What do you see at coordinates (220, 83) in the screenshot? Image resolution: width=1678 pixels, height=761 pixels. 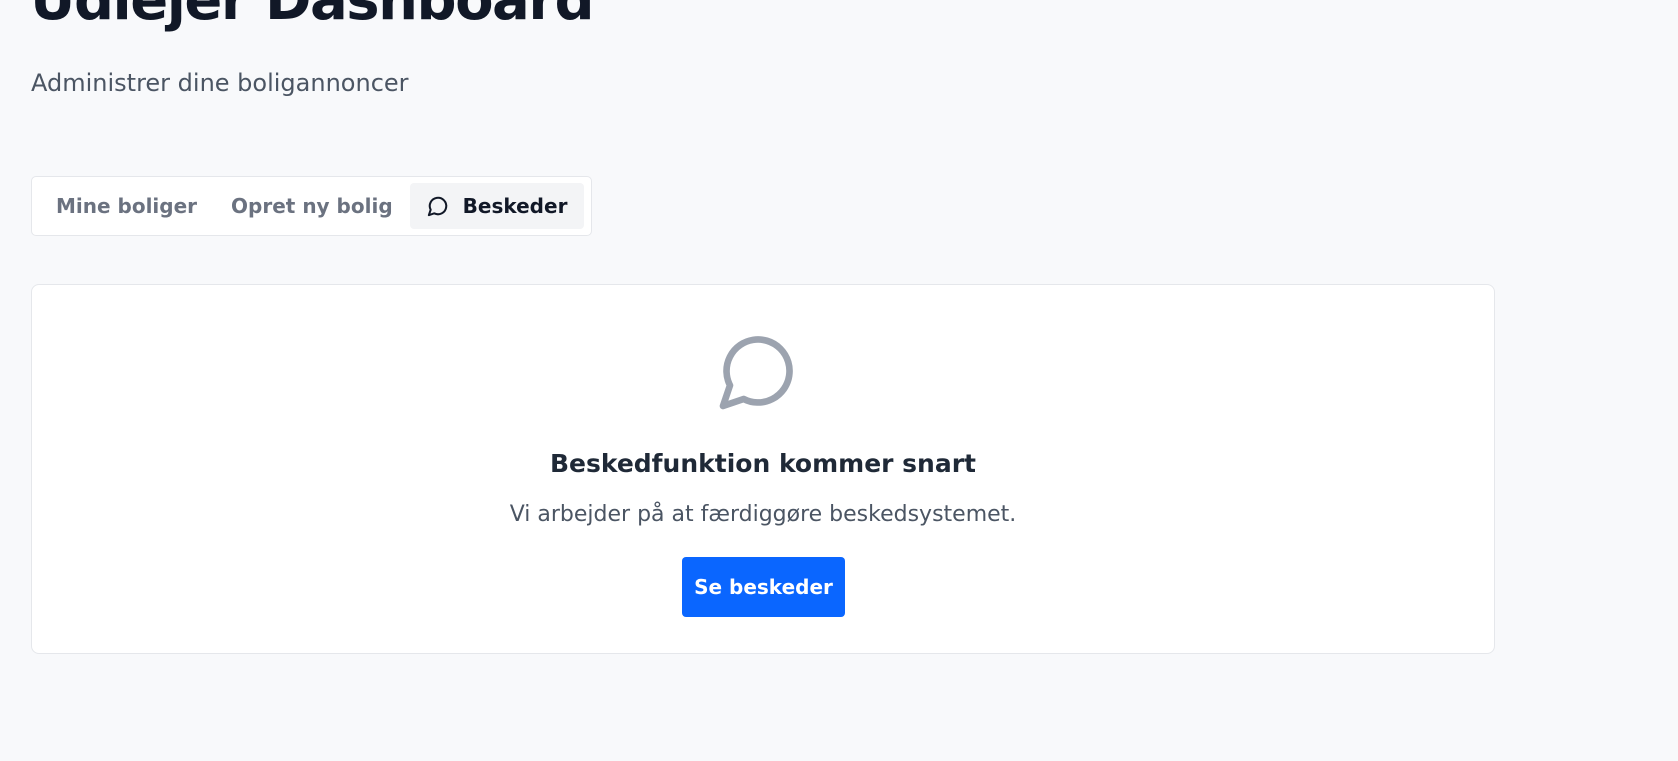 I see `page-subtitle: Administrer dine boligannoncer` at bounding box center [220, 83].